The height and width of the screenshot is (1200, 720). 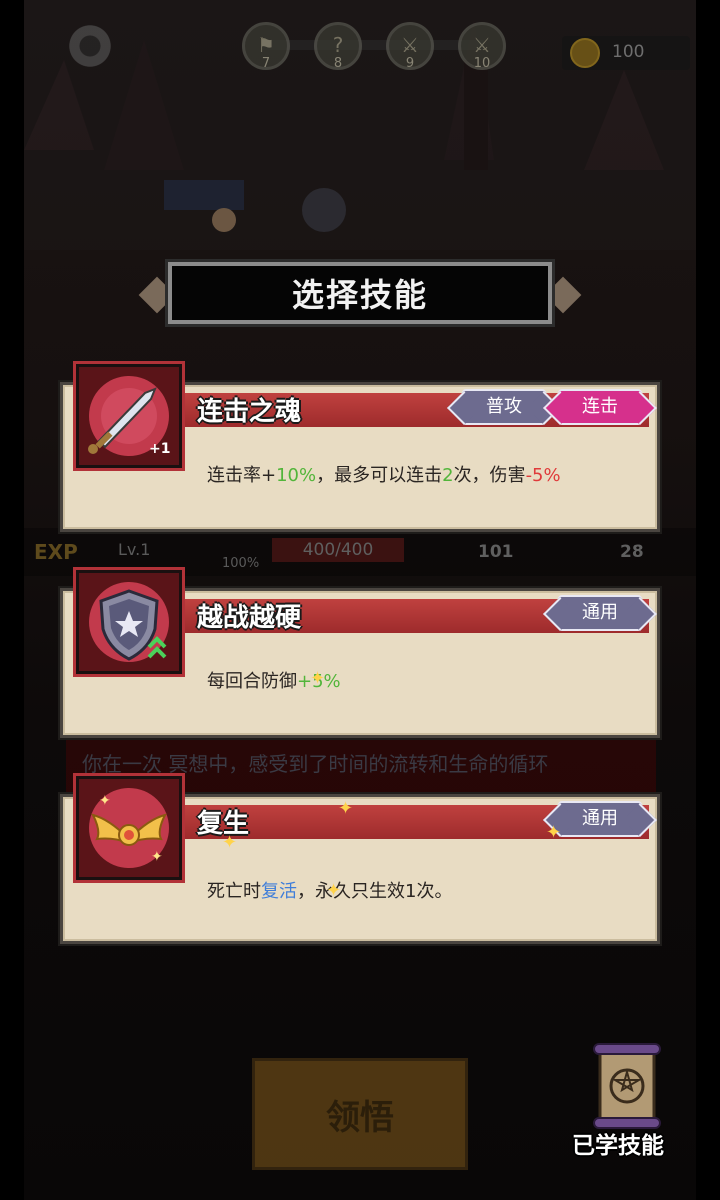 I want to click on crossed-swords-icon: ⚔, so click(x=410, y=45).